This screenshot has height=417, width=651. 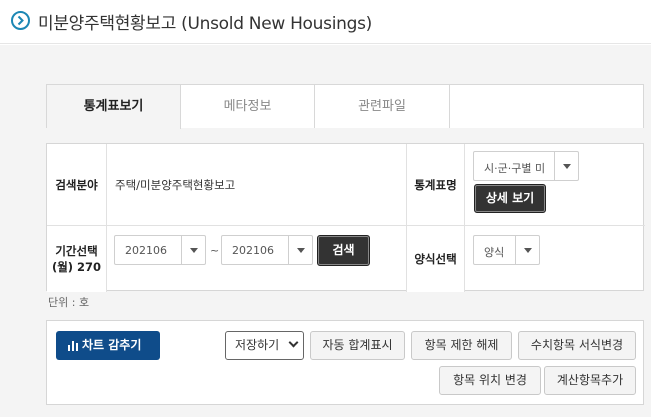 I want to click on stat-table-select: 시·군·구별 미, so click(x=526, y=166).